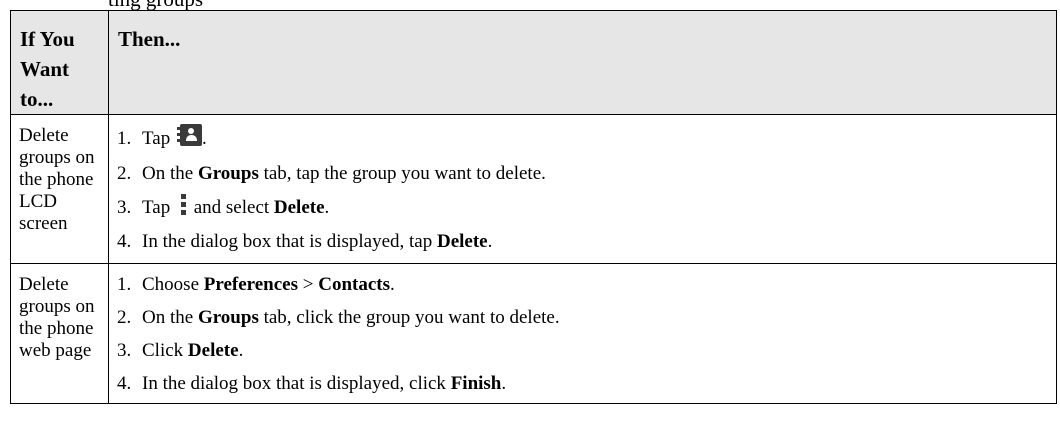 The width and height of the screenshot is (1060, 435). What do you see at coordinates (308, 284) in the screenshot?
I see `step-text: >` at bounding box center [308, 284].